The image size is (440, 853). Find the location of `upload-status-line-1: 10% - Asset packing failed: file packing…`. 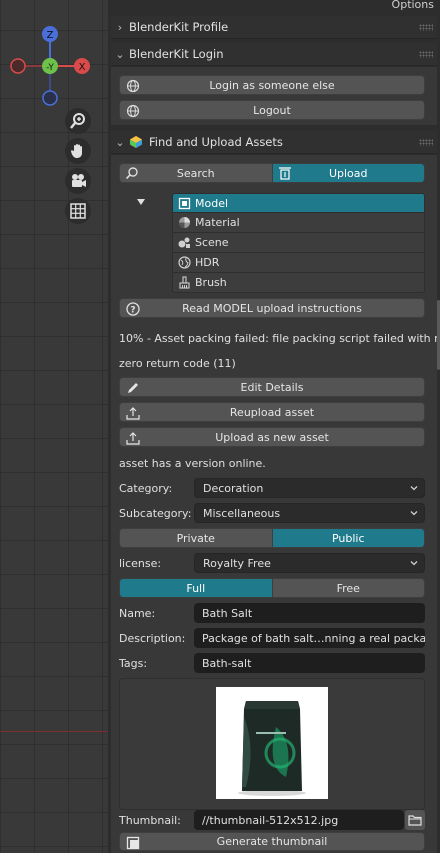

upload-status-line-1: 10% - Asset packing failed: file packing… is located at coordinates (279, 338).